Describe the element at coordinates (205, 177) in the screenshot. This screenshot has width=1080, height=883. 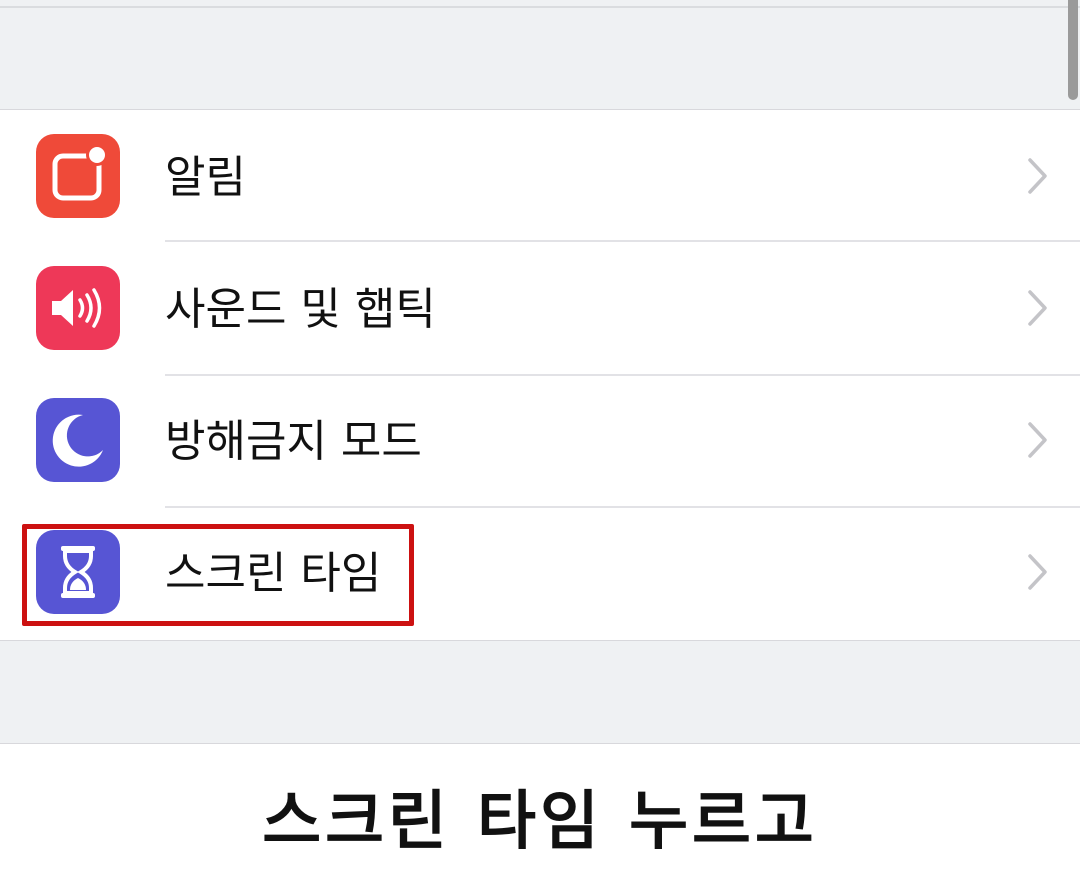
I see `settings-row-label: 알림` at that location.